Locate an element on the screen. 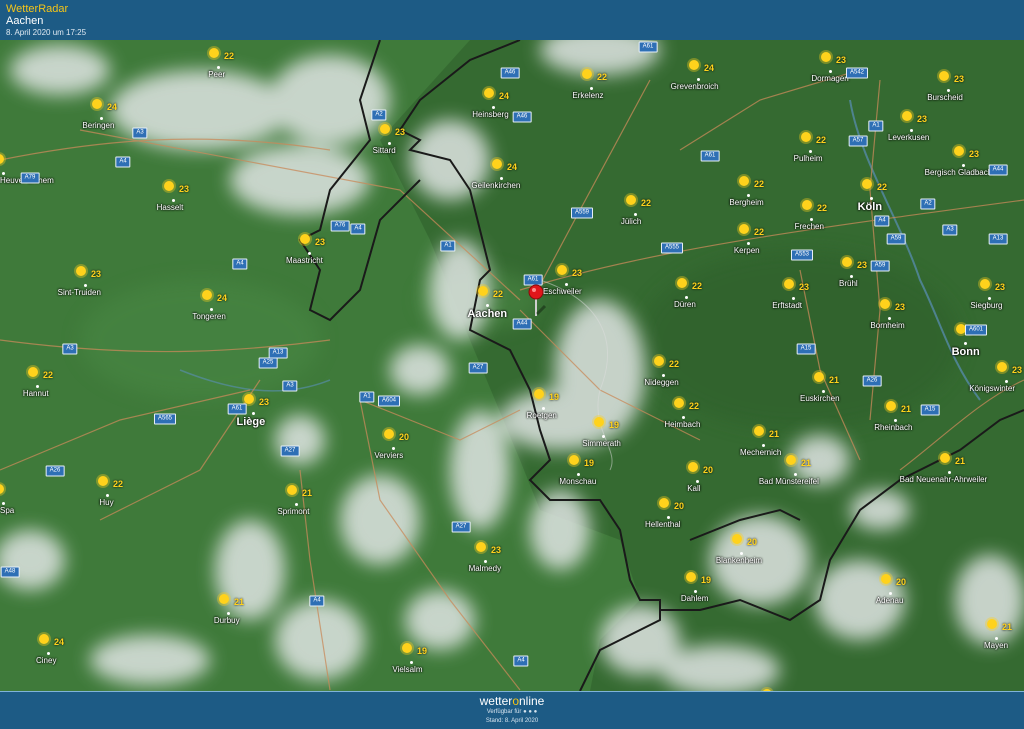 This screenshot has width=1024, height=729. available-for: Verfügbar für ● ● ● is located at coordinates (512, 712).